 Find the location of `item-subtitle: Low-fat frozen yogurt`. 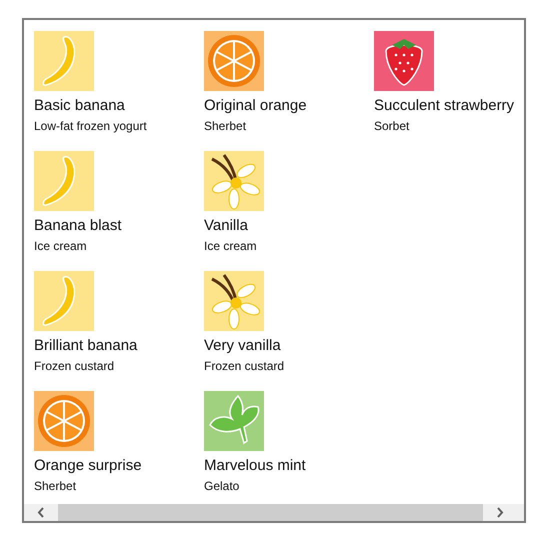

item-subtitle: Low-fat frozen yogurt is located at coordinates (90, 126).